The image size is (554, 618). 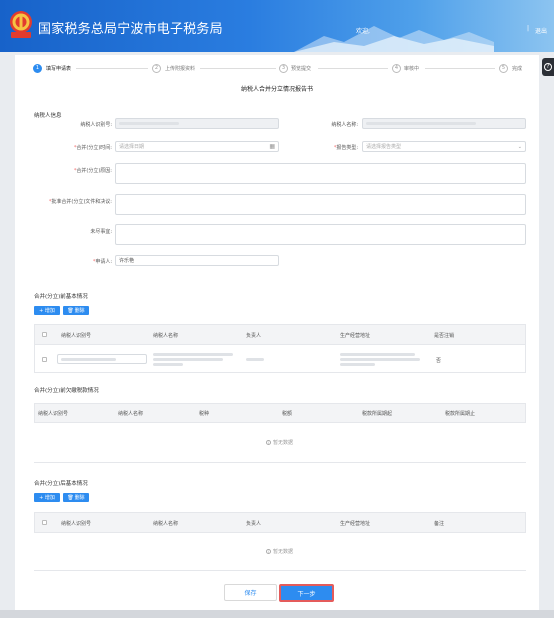 I want to click on date-placeholder: 请选择日期, so click(x=132, y=147).